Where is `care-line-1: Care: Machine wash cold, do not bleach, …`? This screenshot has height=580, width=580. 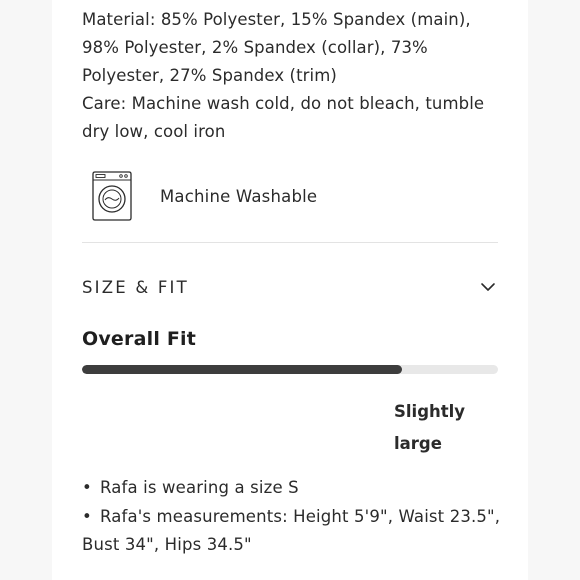 care-line-1: Care: Machine wash cold, do not bleach, … is located at coordinates (283, 103).